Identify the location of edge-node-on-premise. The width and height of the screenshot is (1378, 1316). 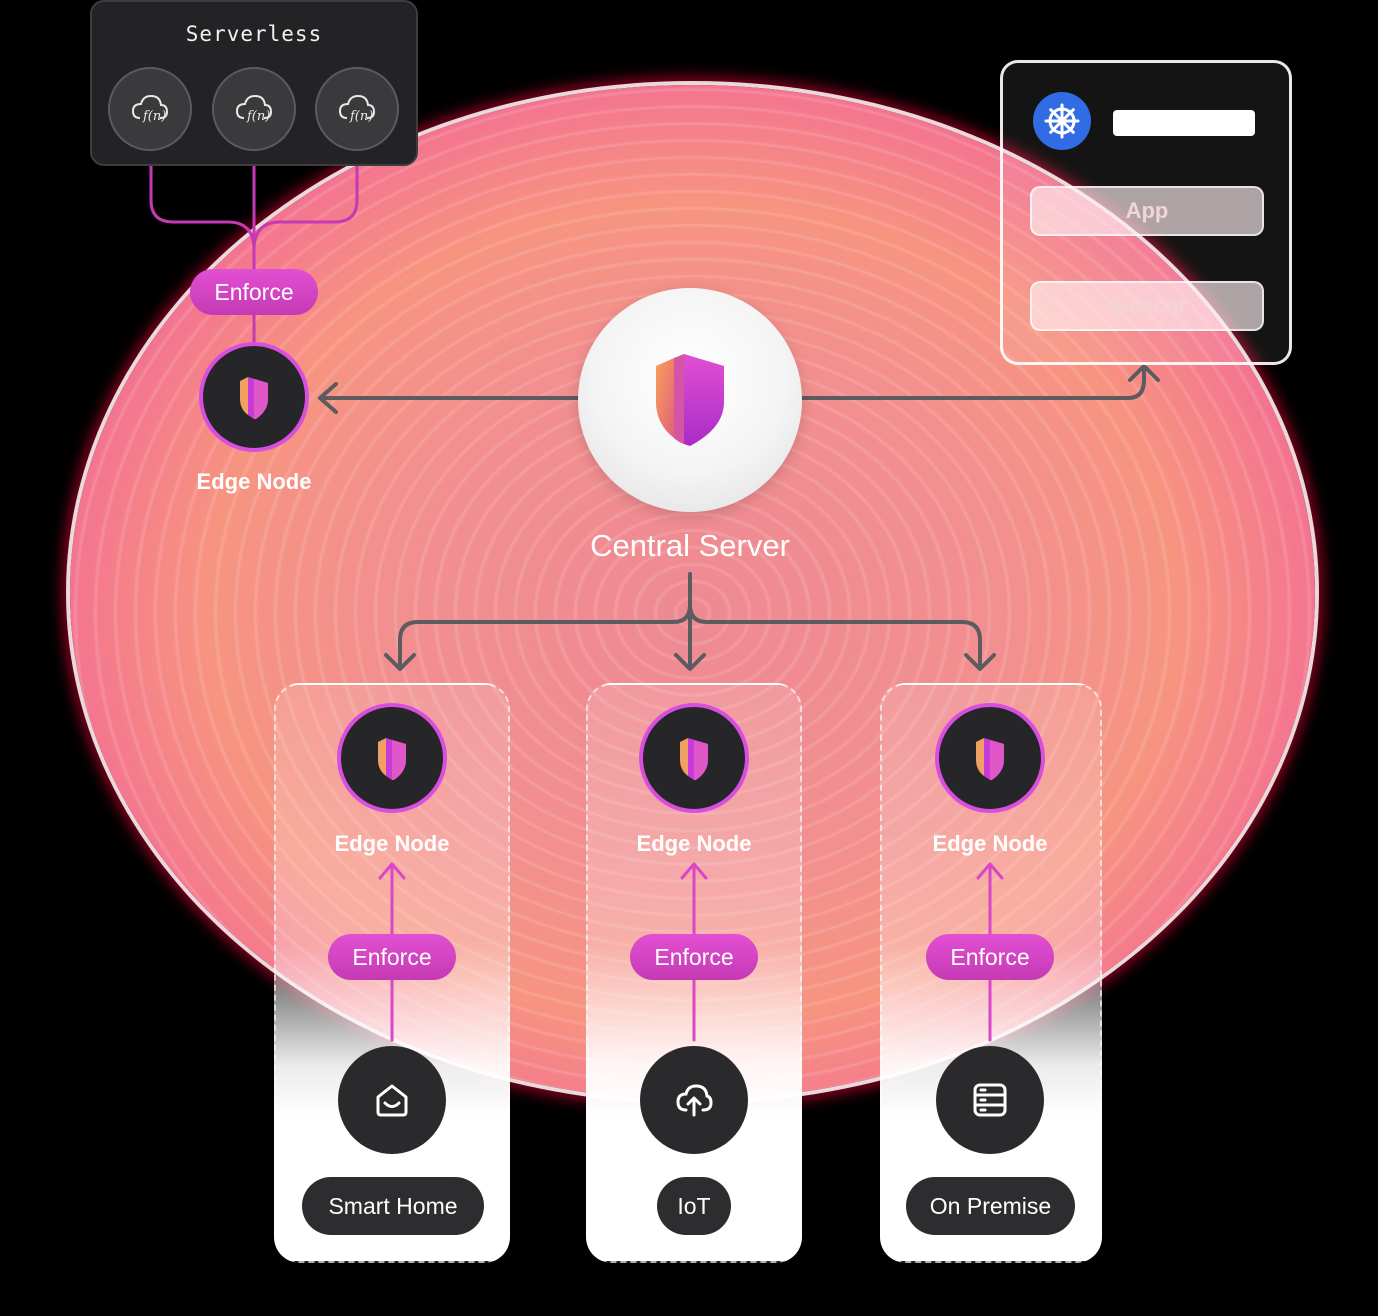
(990, 758).